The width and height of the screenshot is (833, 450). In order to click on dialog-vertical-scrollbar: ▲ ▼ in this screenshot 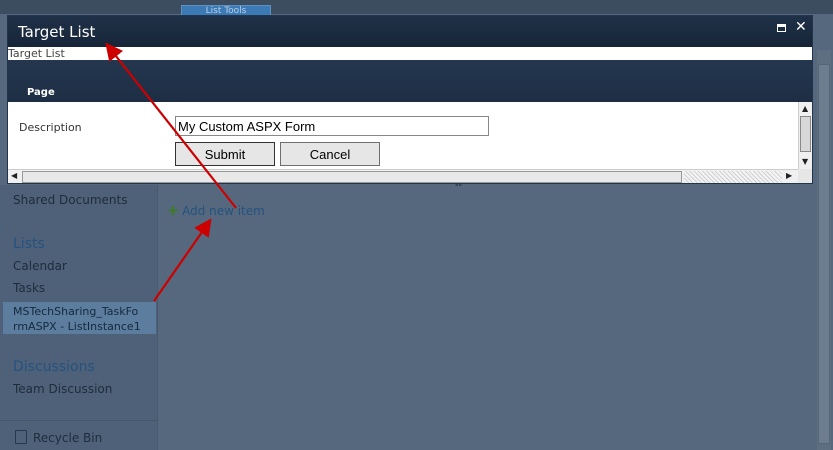, I will do `click(805, 135)`.